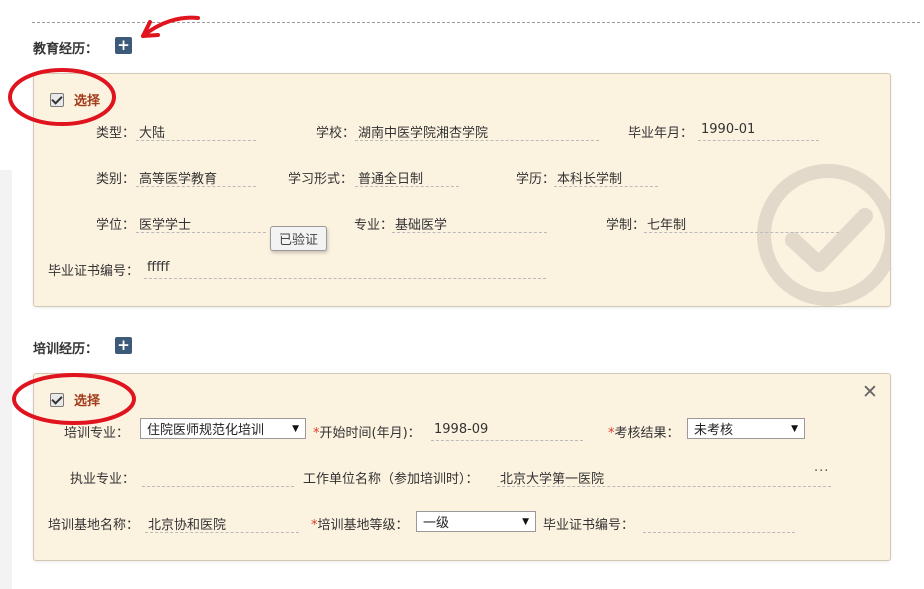  I want to click on edu-school-field: 湖南中医学院湘杏学院, so click(477, 131).